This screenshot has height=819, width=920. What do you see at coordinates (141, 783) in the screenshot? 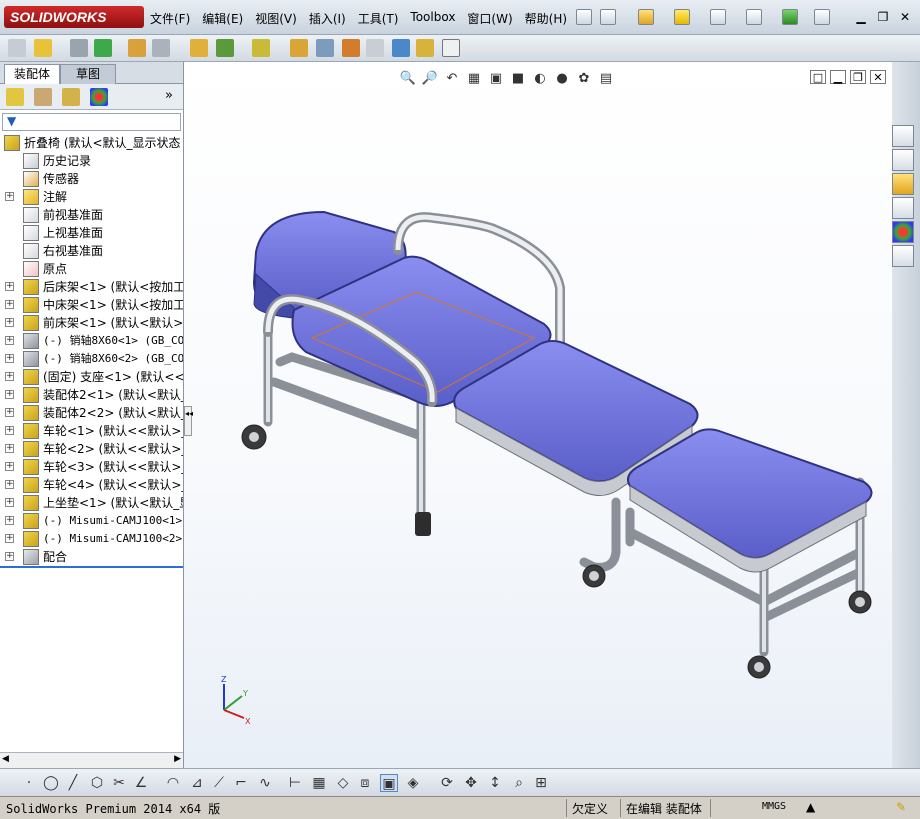
I see `extend-icon: ∠` at bounding box center [141, 783].